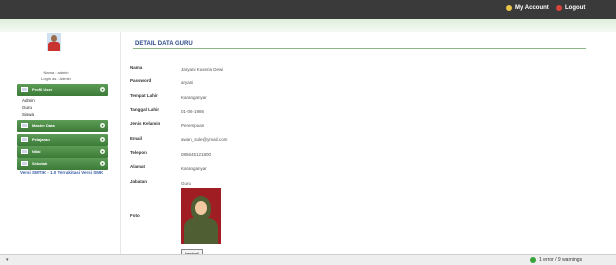  Describe the element at coordinates (559, 8) in the screenshot. I see `power-icon` at that location.